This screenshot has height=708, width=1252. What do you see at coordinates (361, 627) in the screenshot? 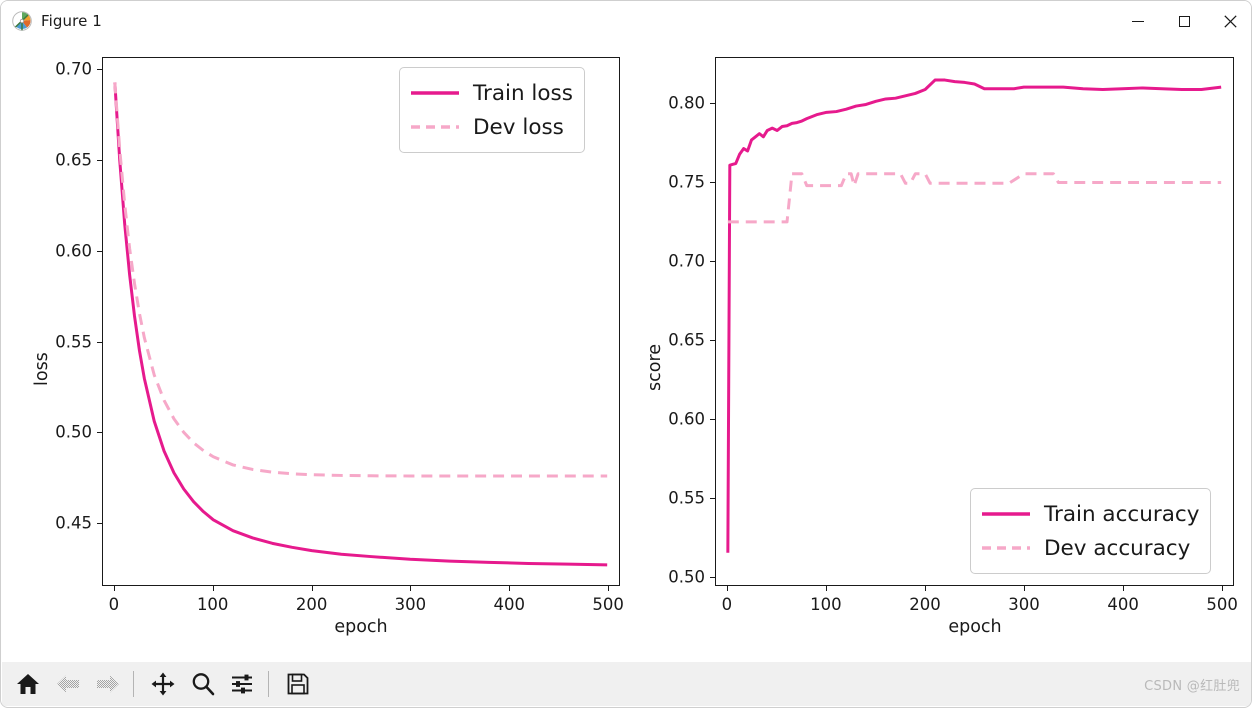
I see `loss-x-axis-label: epoch` at bounding box center [361, 627].